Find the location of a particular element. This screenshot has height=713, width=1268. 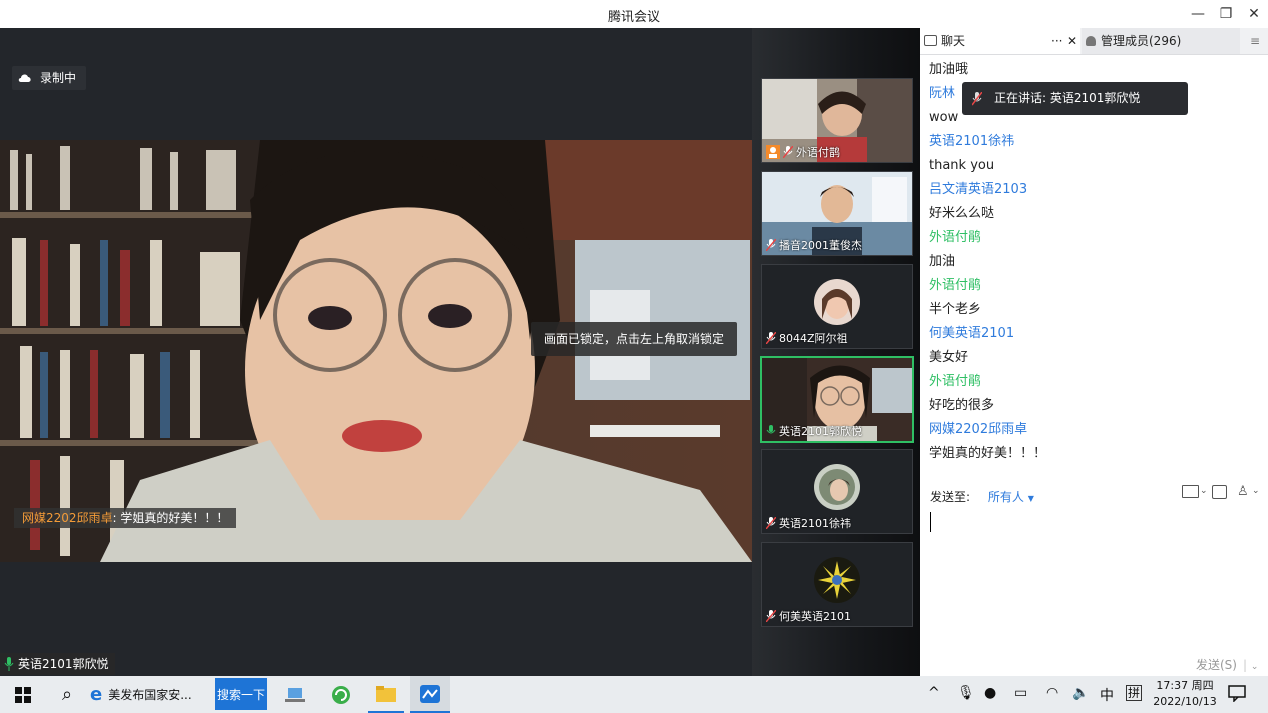

file-explorer-icon is located at coordinates (386, 694).